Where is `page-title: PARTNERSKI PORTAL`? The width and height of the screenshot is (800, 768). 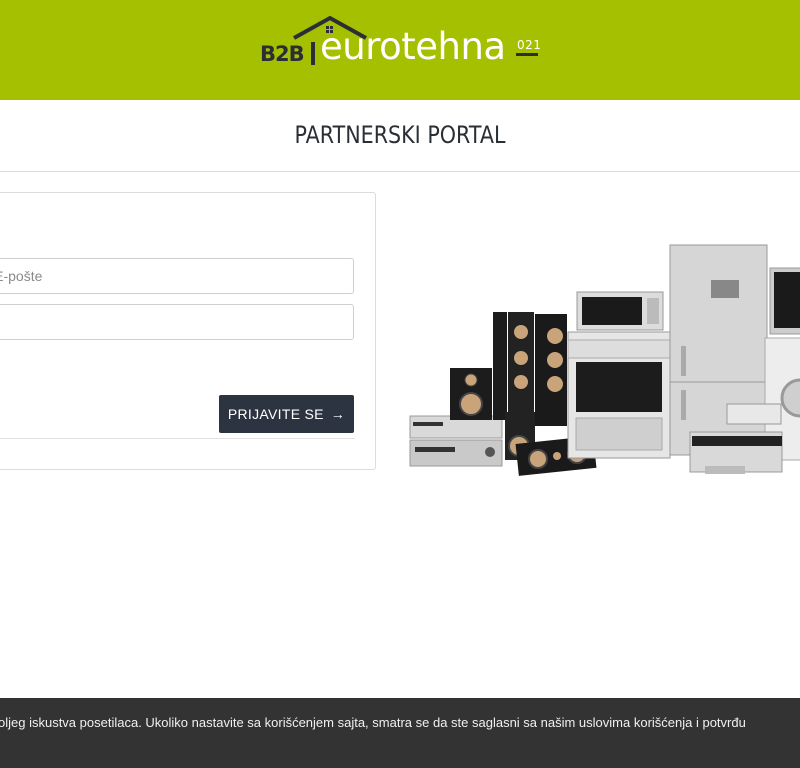 page-title: PARTNERSKI PORTAL is located at coordinates (400, 135).